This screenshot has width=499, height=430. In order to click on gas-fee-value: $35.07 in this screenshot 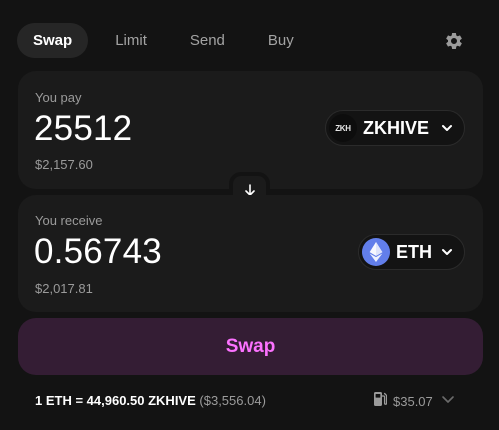, I will do `click(413, 401)`.